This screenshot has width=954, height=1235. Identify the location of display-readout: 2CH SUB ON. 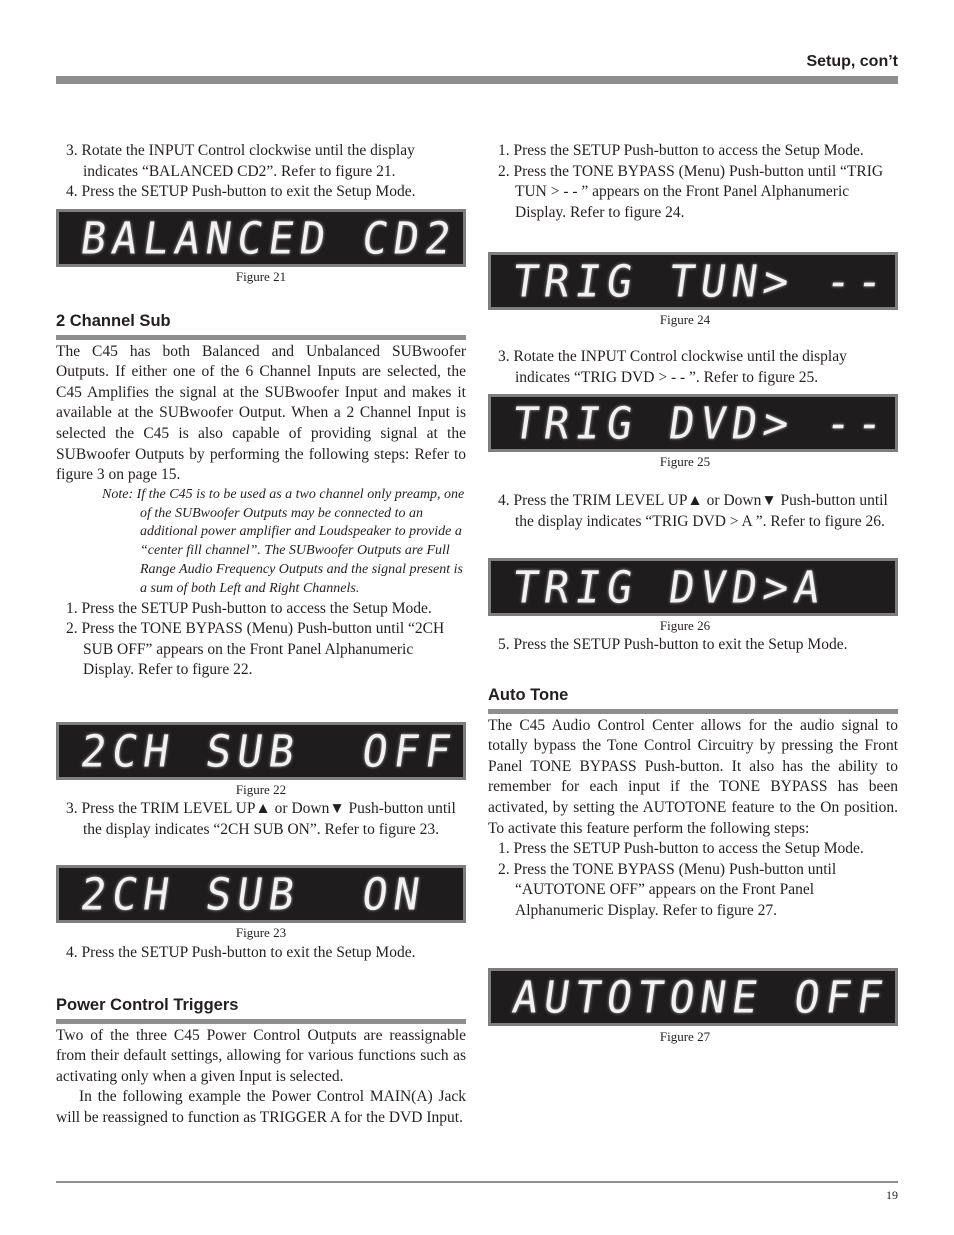
(253, 894).